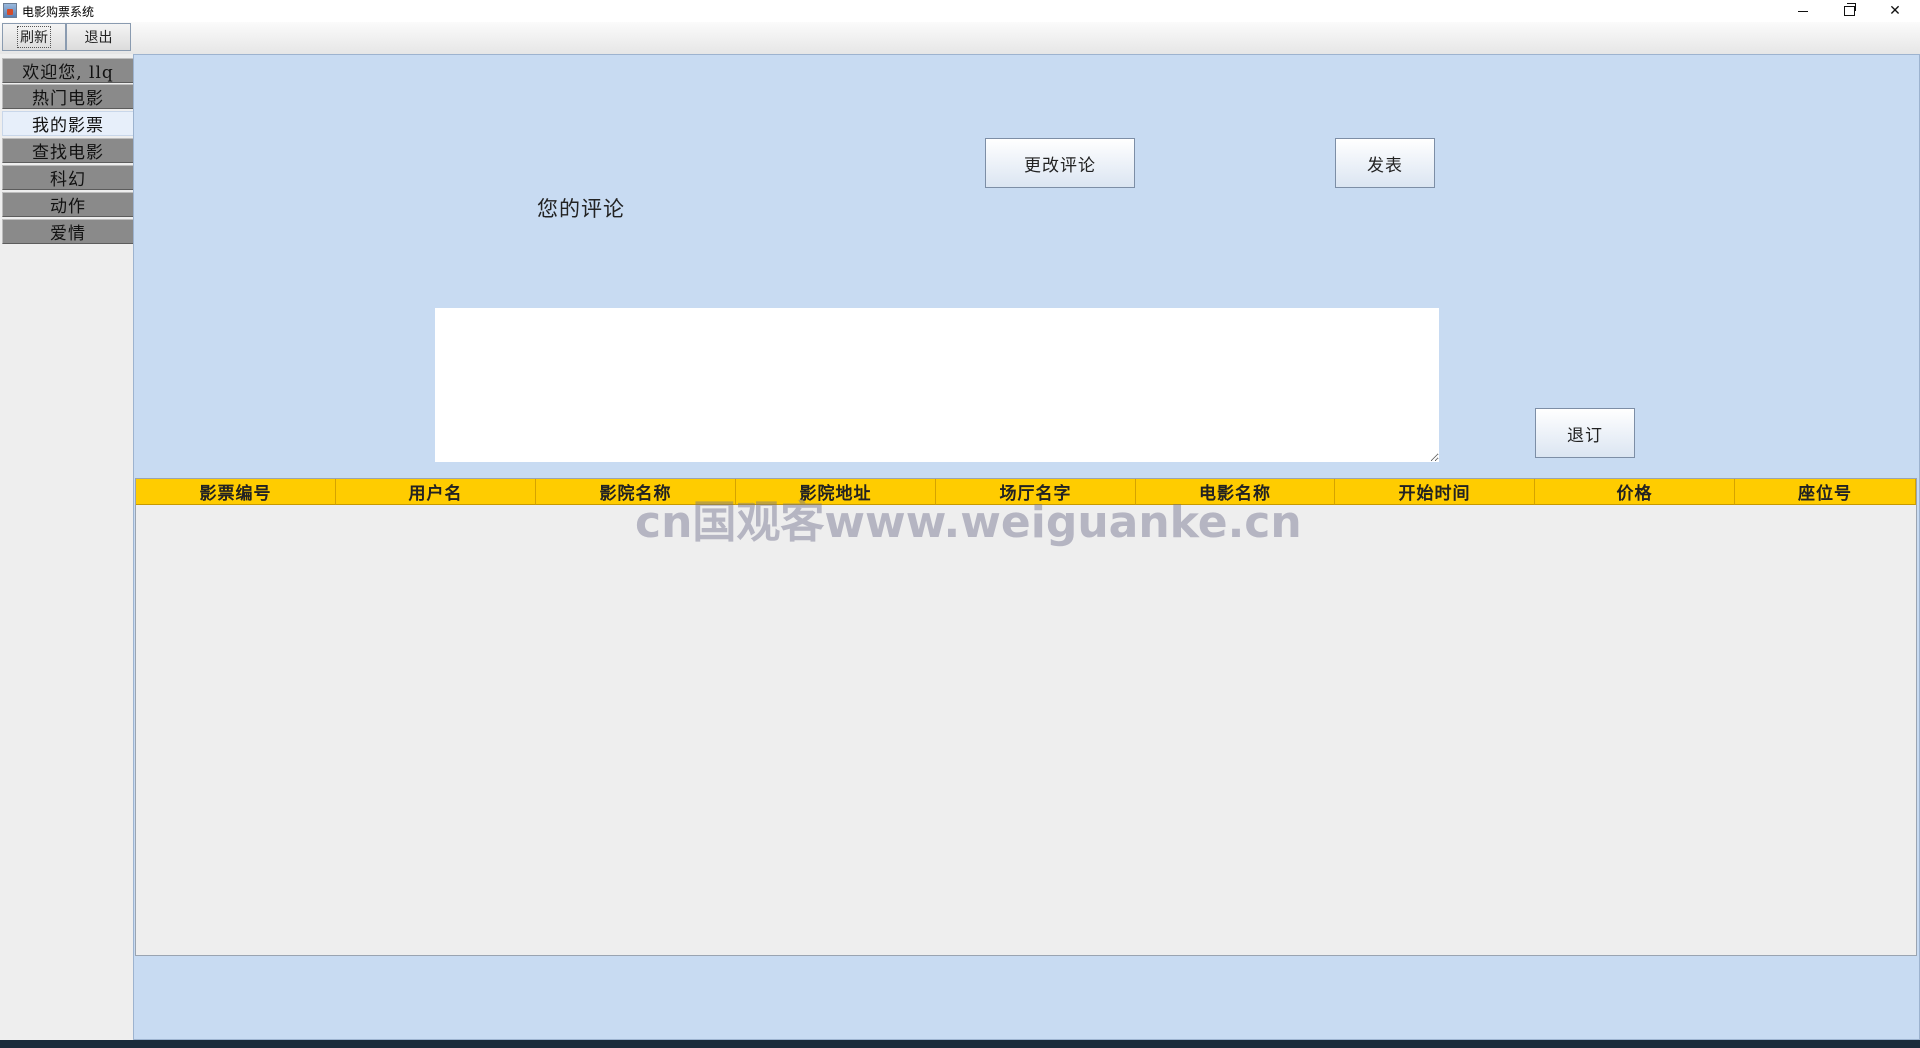 The image size is (1920, 1048). Describe the element at coordinates (98, 37) in the screenshot. I see `exit-button: 退出` at that location.